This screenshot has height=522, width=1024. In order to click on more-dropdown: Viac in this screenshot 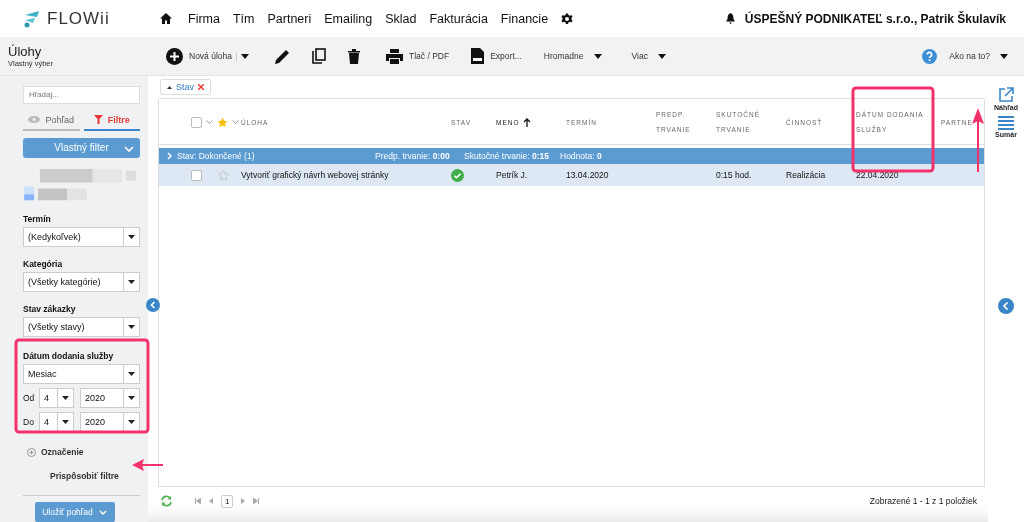, I will do `click(648, 56)`.